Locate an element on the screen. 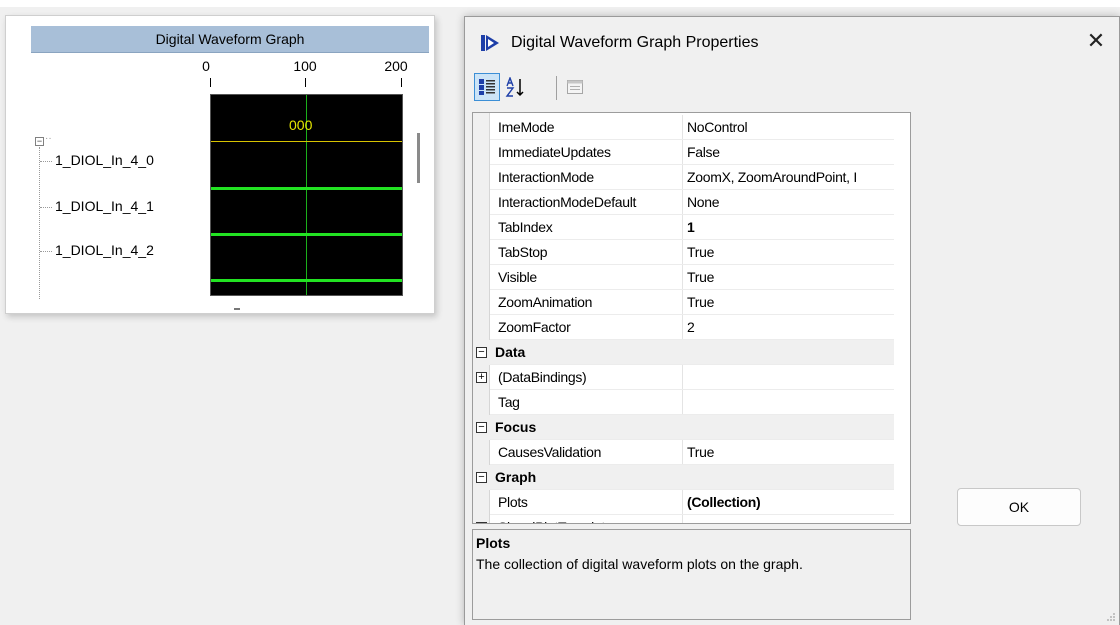  signal-label: 1_DIOL_In_4_0 is located at coordinates (97, 160).